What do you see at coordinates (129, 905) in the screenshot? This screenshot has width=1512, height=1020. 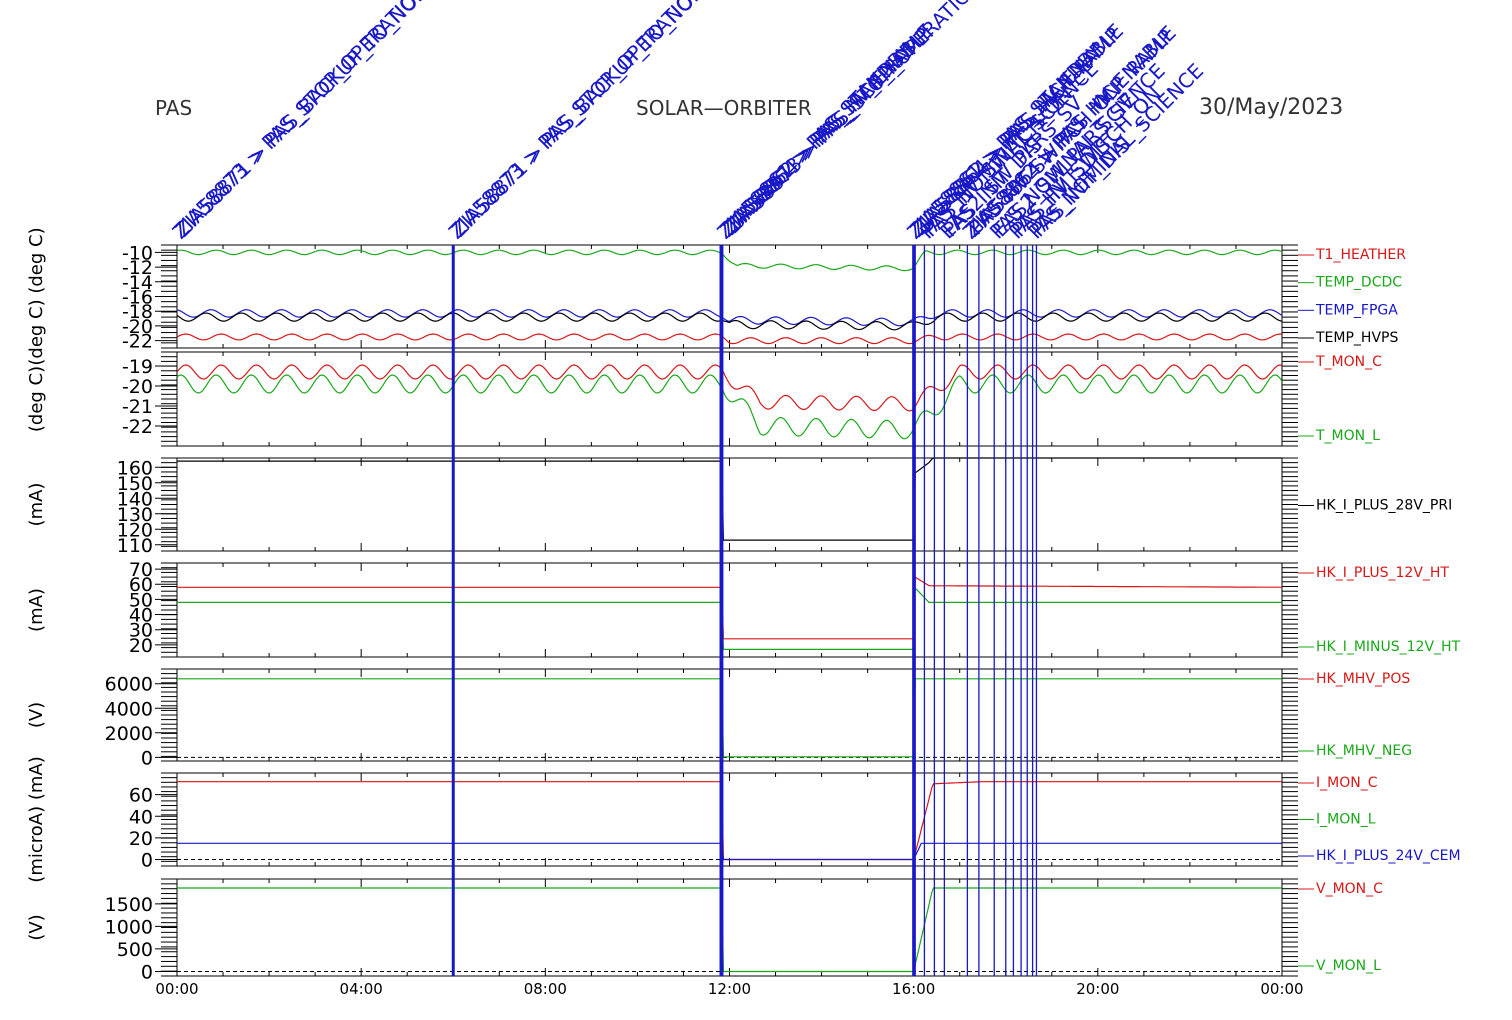 I see `y-tick-label: 1500` at bounding box center [129, 905].